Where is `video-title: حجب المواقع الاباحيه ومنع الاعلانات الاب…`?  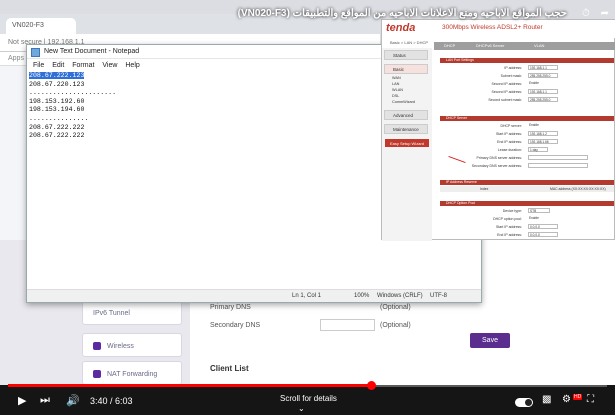 video-title: حجب المواقع الاباحيه ومنع الاعلانات الاب… is located at coordinates (402, 13).